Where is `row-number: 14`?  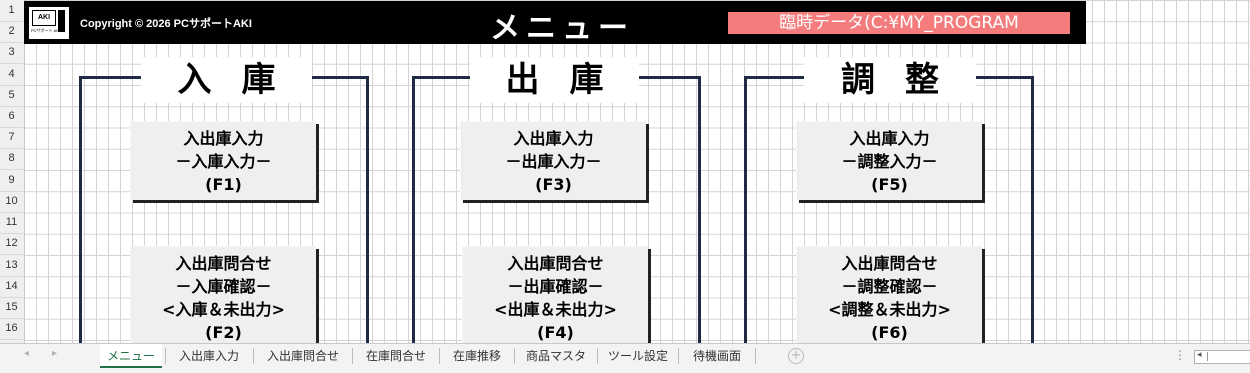 row-number: 14 is located at coordinates (11, 287).